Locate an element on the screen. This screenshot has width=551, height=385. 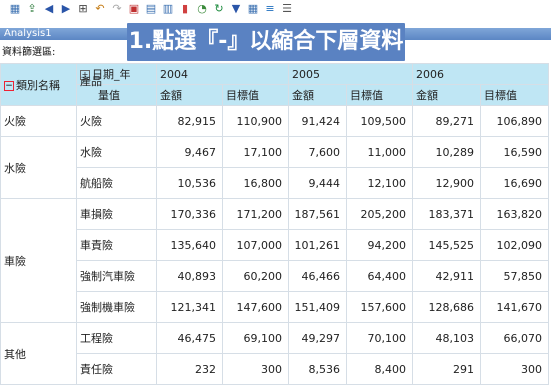
value-cell: 232 is located at coordinates (189, 369).